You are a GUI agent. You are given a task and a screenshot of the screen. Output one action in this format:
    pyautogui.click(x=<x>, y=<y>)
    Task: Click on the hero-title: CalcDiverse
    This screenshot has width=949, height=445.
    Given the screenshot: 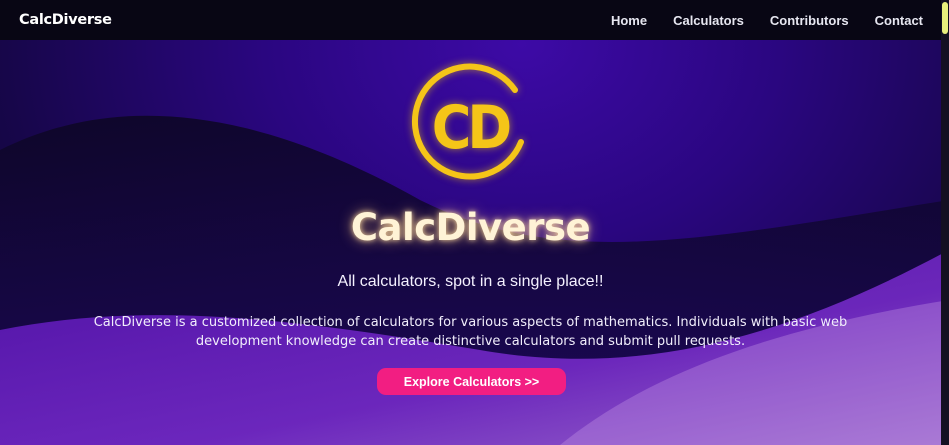 What is the action you would take?
    pyautogui.click(x=470, y=227)
    